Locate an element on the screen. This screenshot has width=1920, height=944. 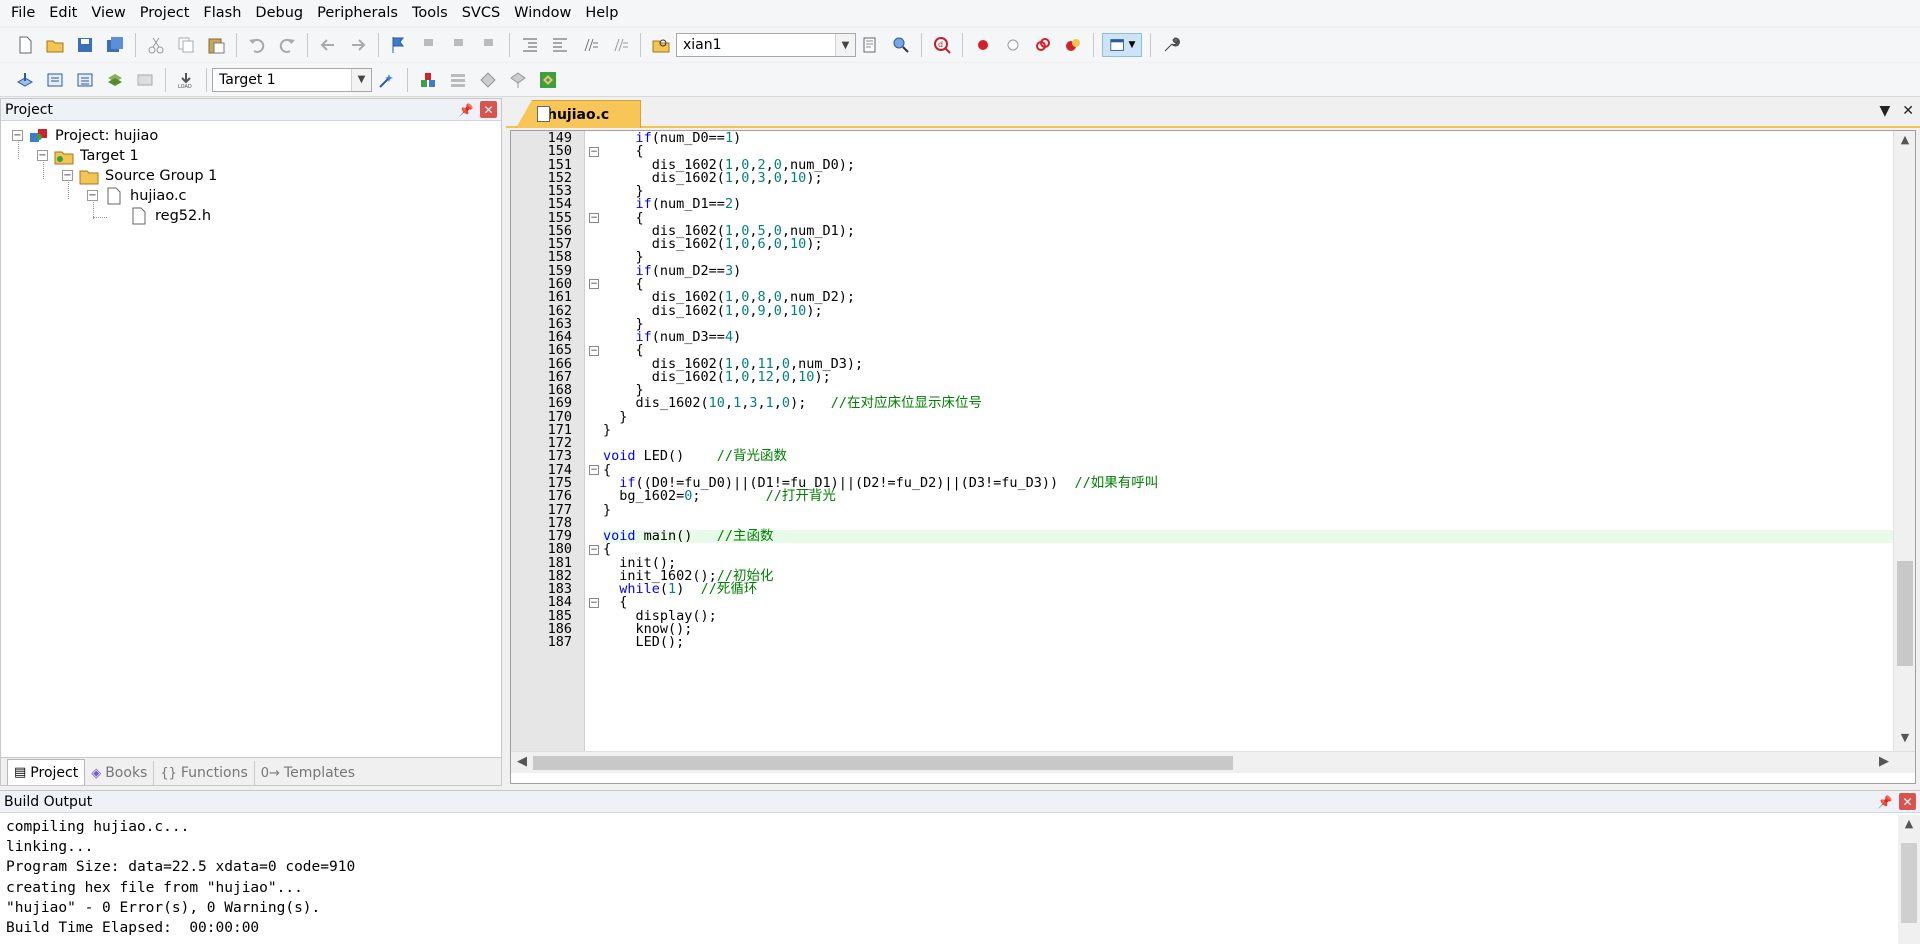
code-line: init(); is located at coordinates (1249, 563).